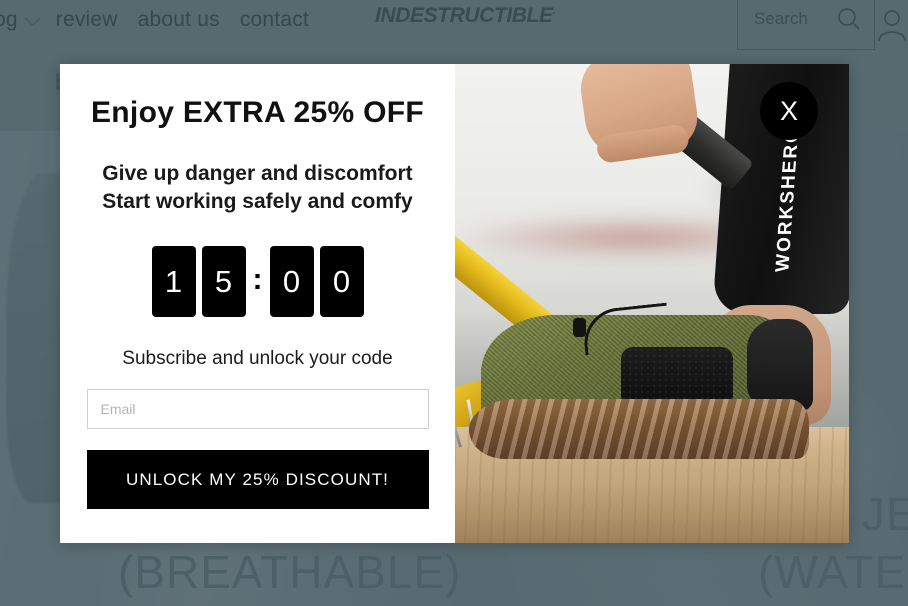  I want to click on nav-item-contact-label: contact, so click(274, 19).